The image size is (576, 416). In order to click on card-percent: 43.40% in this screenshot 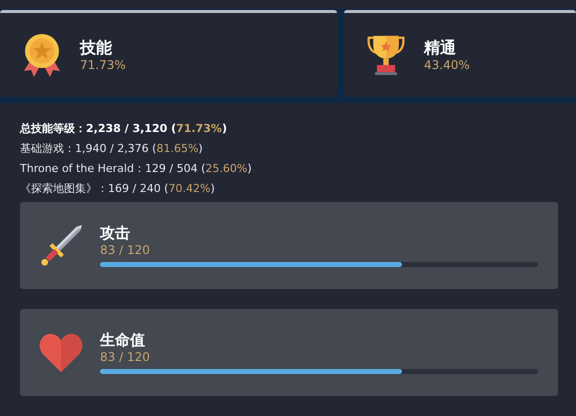, I will do `click(447, 65)`.